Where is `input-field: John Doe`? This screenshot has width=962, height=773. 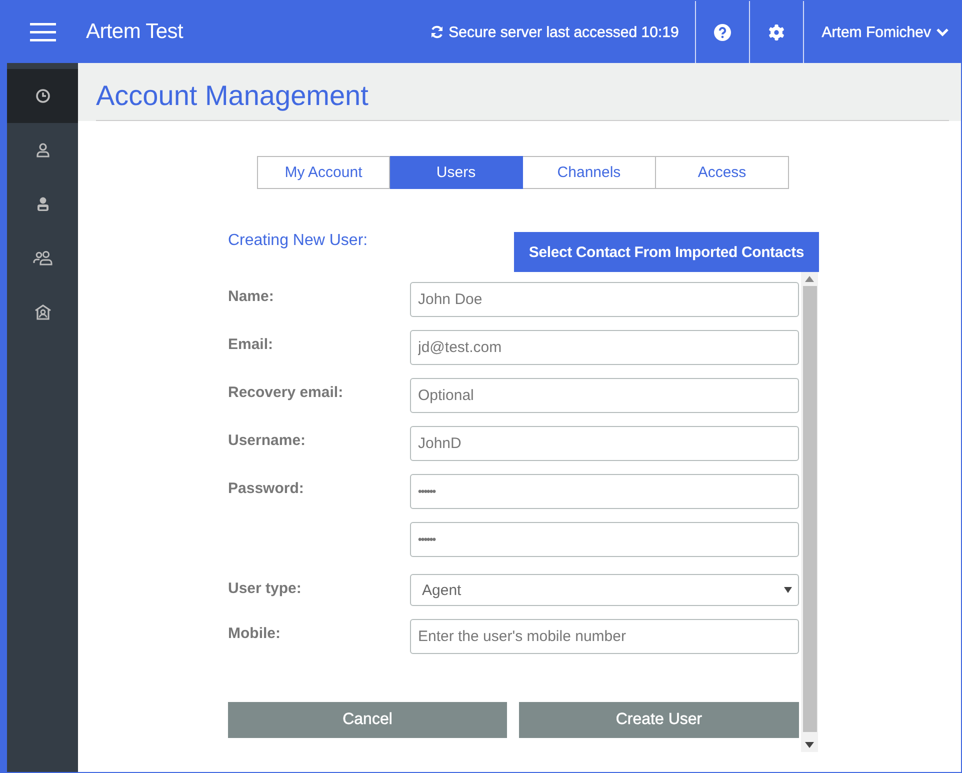
input-field: John Doe is located at coordinates (604, 299).